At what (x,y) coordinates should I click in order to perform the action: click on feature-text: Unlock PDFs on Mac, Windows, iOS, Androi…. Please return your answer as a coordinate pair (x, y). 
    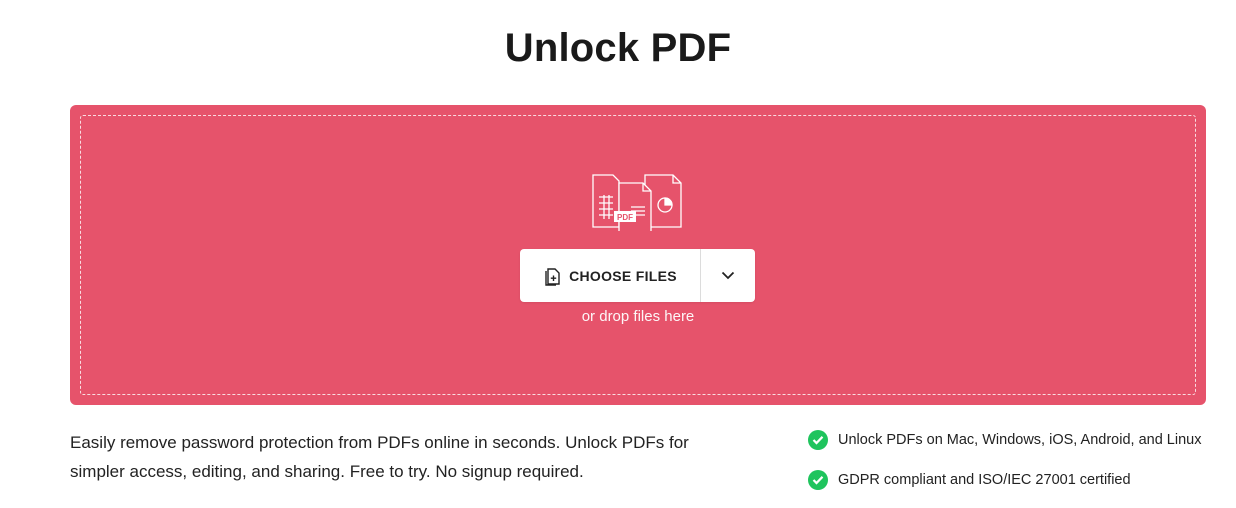
    Looking at the image, I should click on (1020, 440).